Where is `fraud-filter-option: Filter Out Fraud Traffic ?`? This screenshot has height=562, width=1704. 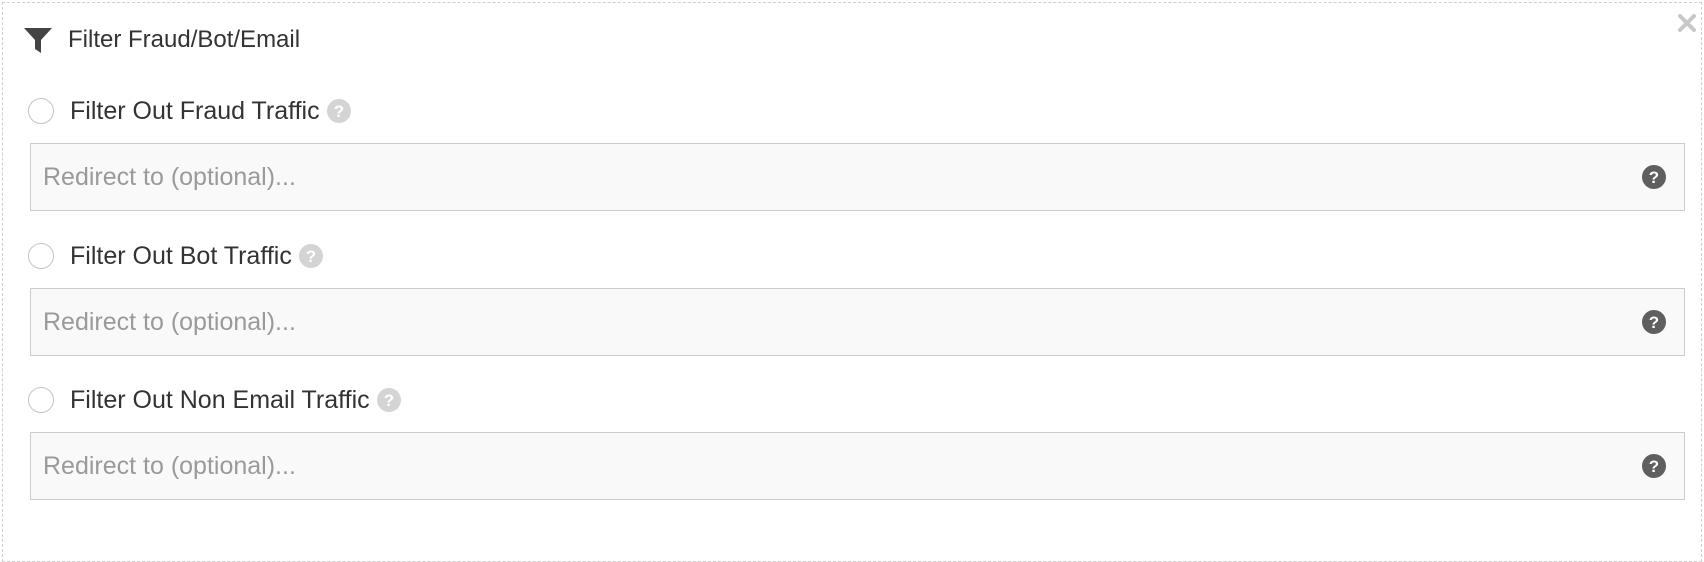
fraud-filter-option: Filter Out Fraud Traffic ? is located at coordinates (190, 111).